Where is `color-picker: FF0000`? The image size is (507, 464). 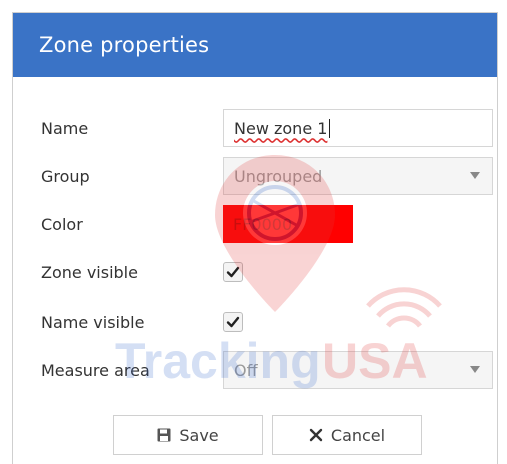 color-picker: FF0000 is located at coordinates (288, 224).